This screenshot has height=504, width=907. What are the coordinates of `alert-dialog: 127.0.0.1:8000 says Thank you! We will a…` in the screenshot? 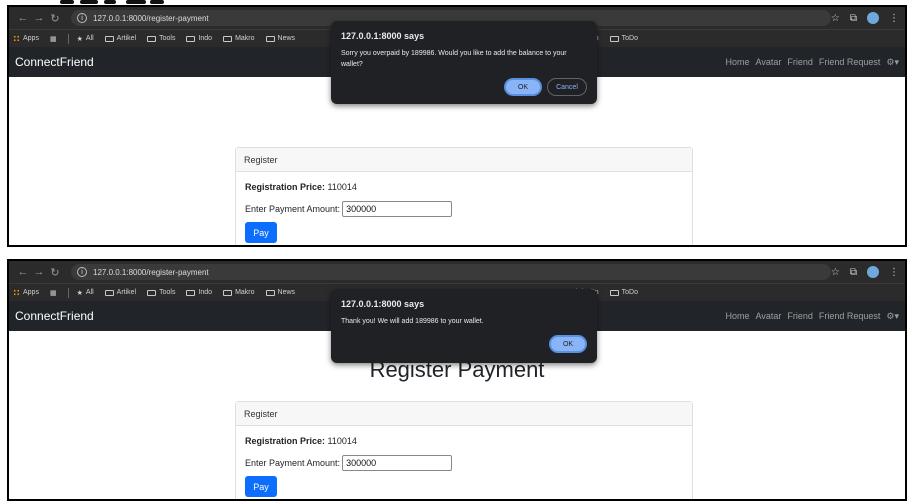 It's located at (464, 326).